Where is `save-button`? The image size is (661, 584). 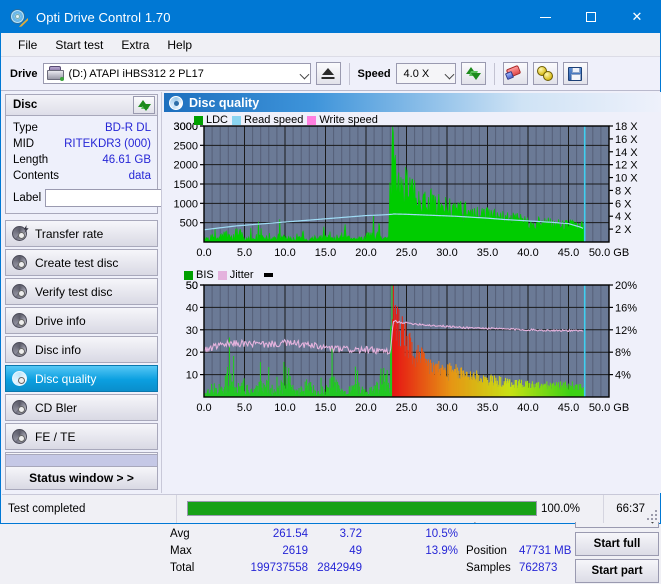
save-button is located at coordinates (575, 73).